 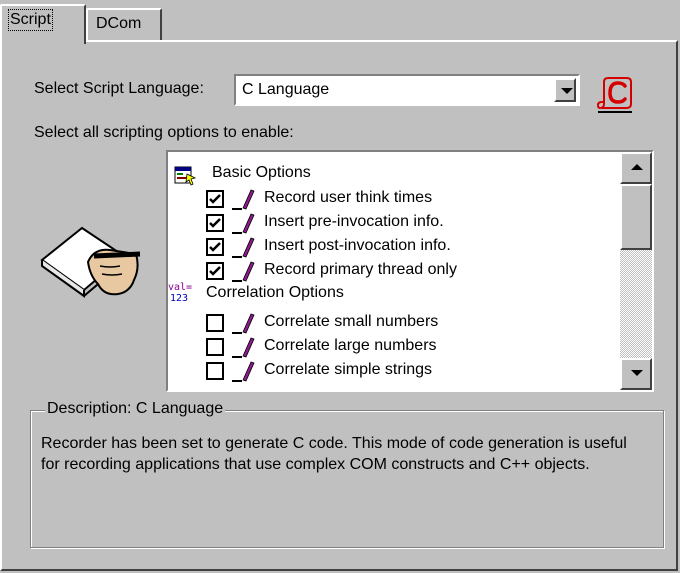 I want to click on scroll-down-button, so click(x=636, y=374).